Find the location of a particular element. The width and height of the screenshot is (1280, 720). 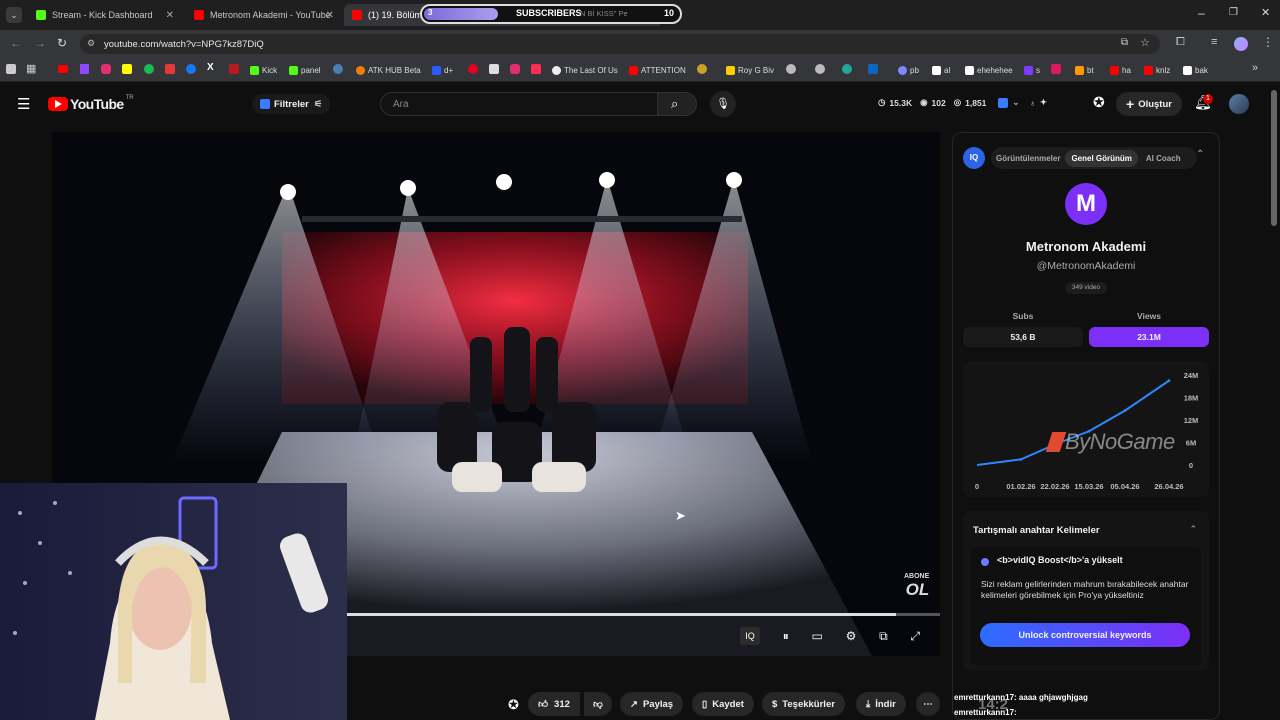

facebook-bookmark-icon is located at coordinates (191, 69).